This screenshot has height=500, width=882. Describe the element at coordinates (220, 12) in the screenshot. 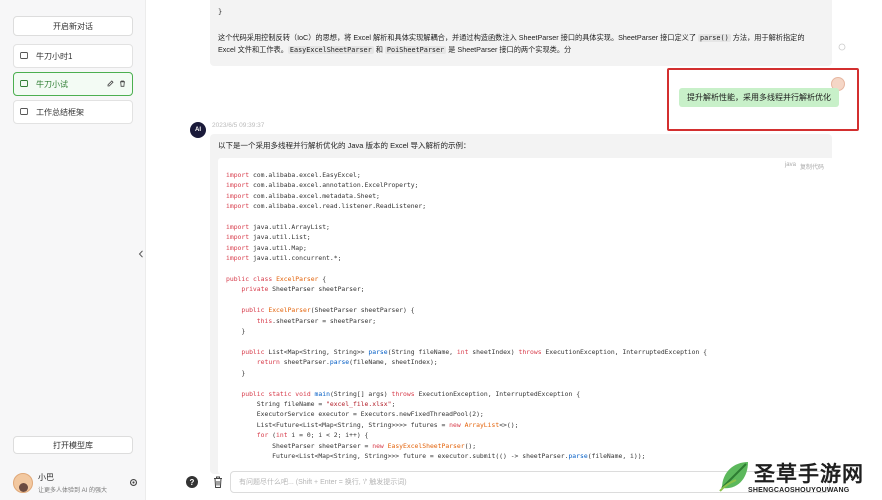

I see `code-tail: }` at that location.